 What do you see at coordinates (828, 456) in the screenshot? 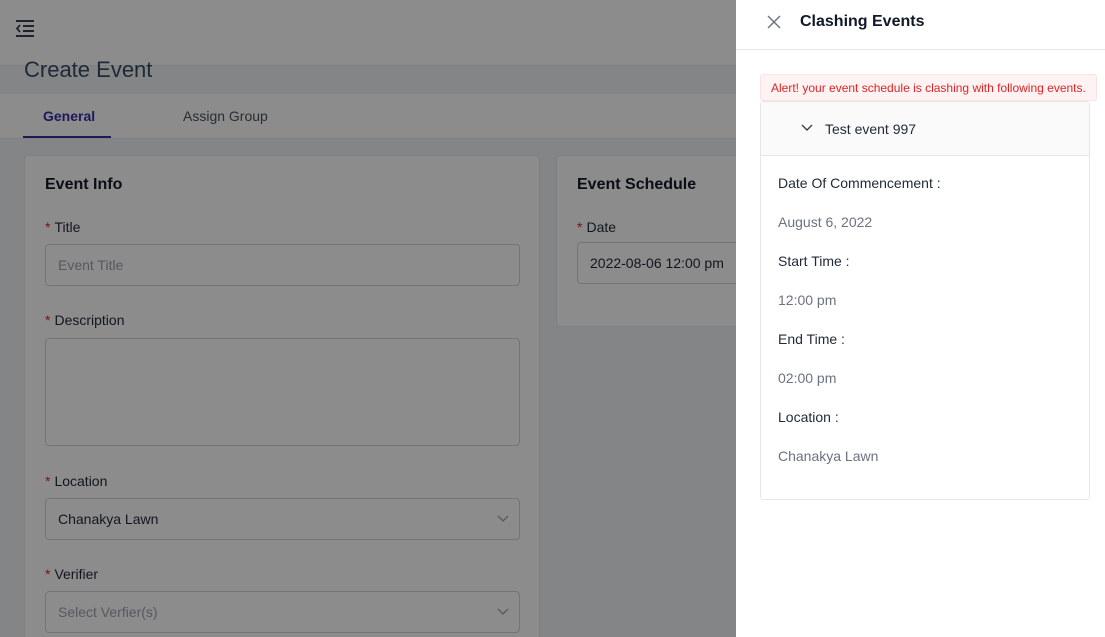
I see `location-value: Chanakya Lawn` at bounding box center [828, 456].